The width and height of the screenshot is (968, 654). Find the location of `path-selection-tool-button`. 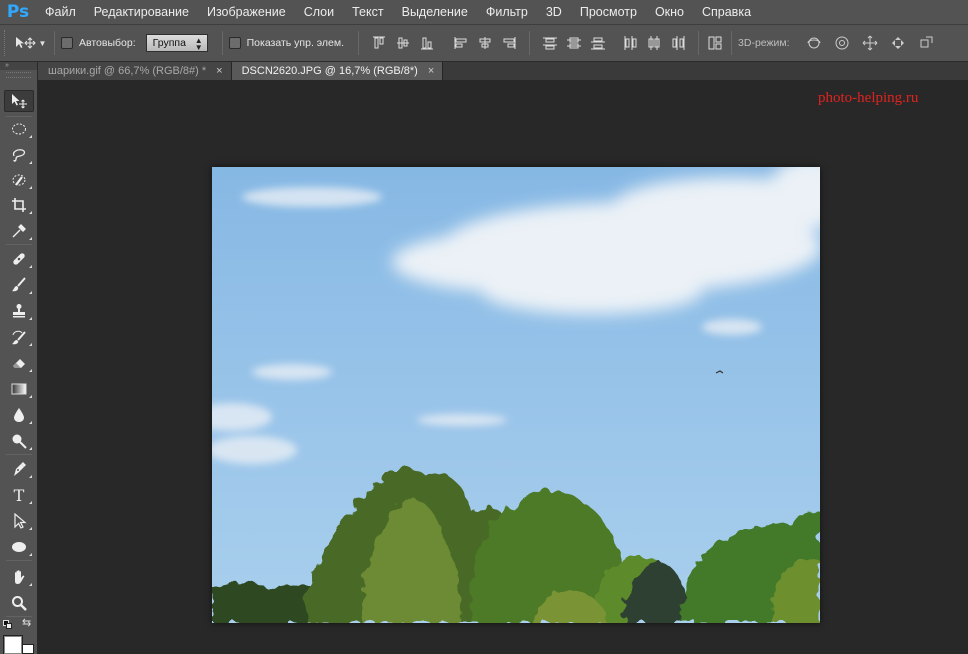

path-selection-tool-button is located at coordinates (19, 521).